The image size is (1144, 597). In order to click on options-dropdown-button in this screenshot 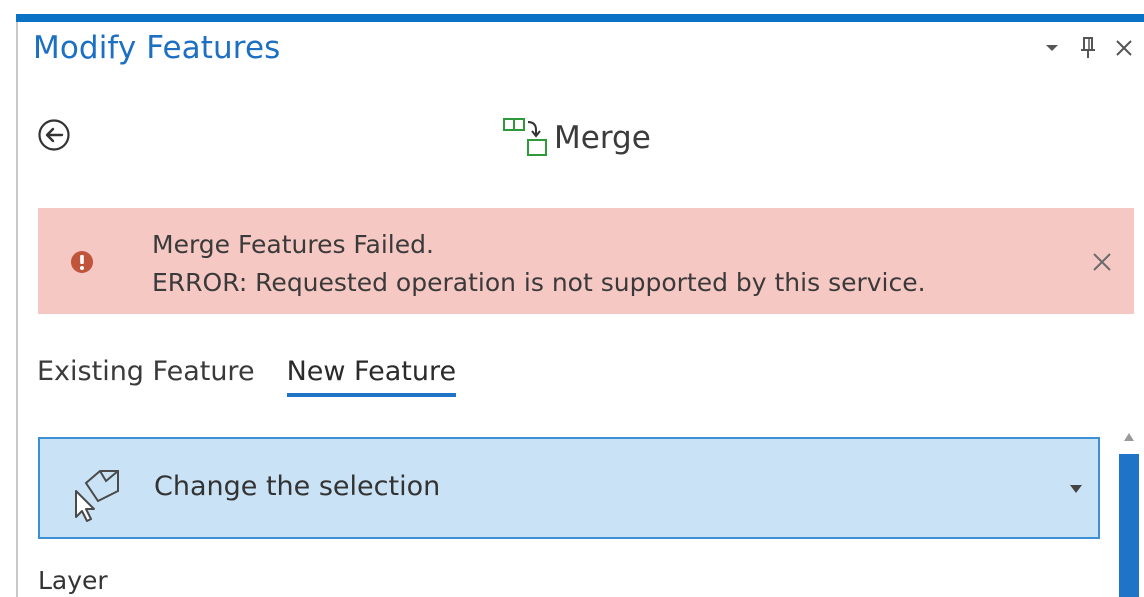, I will do `click(1052, 48)`.